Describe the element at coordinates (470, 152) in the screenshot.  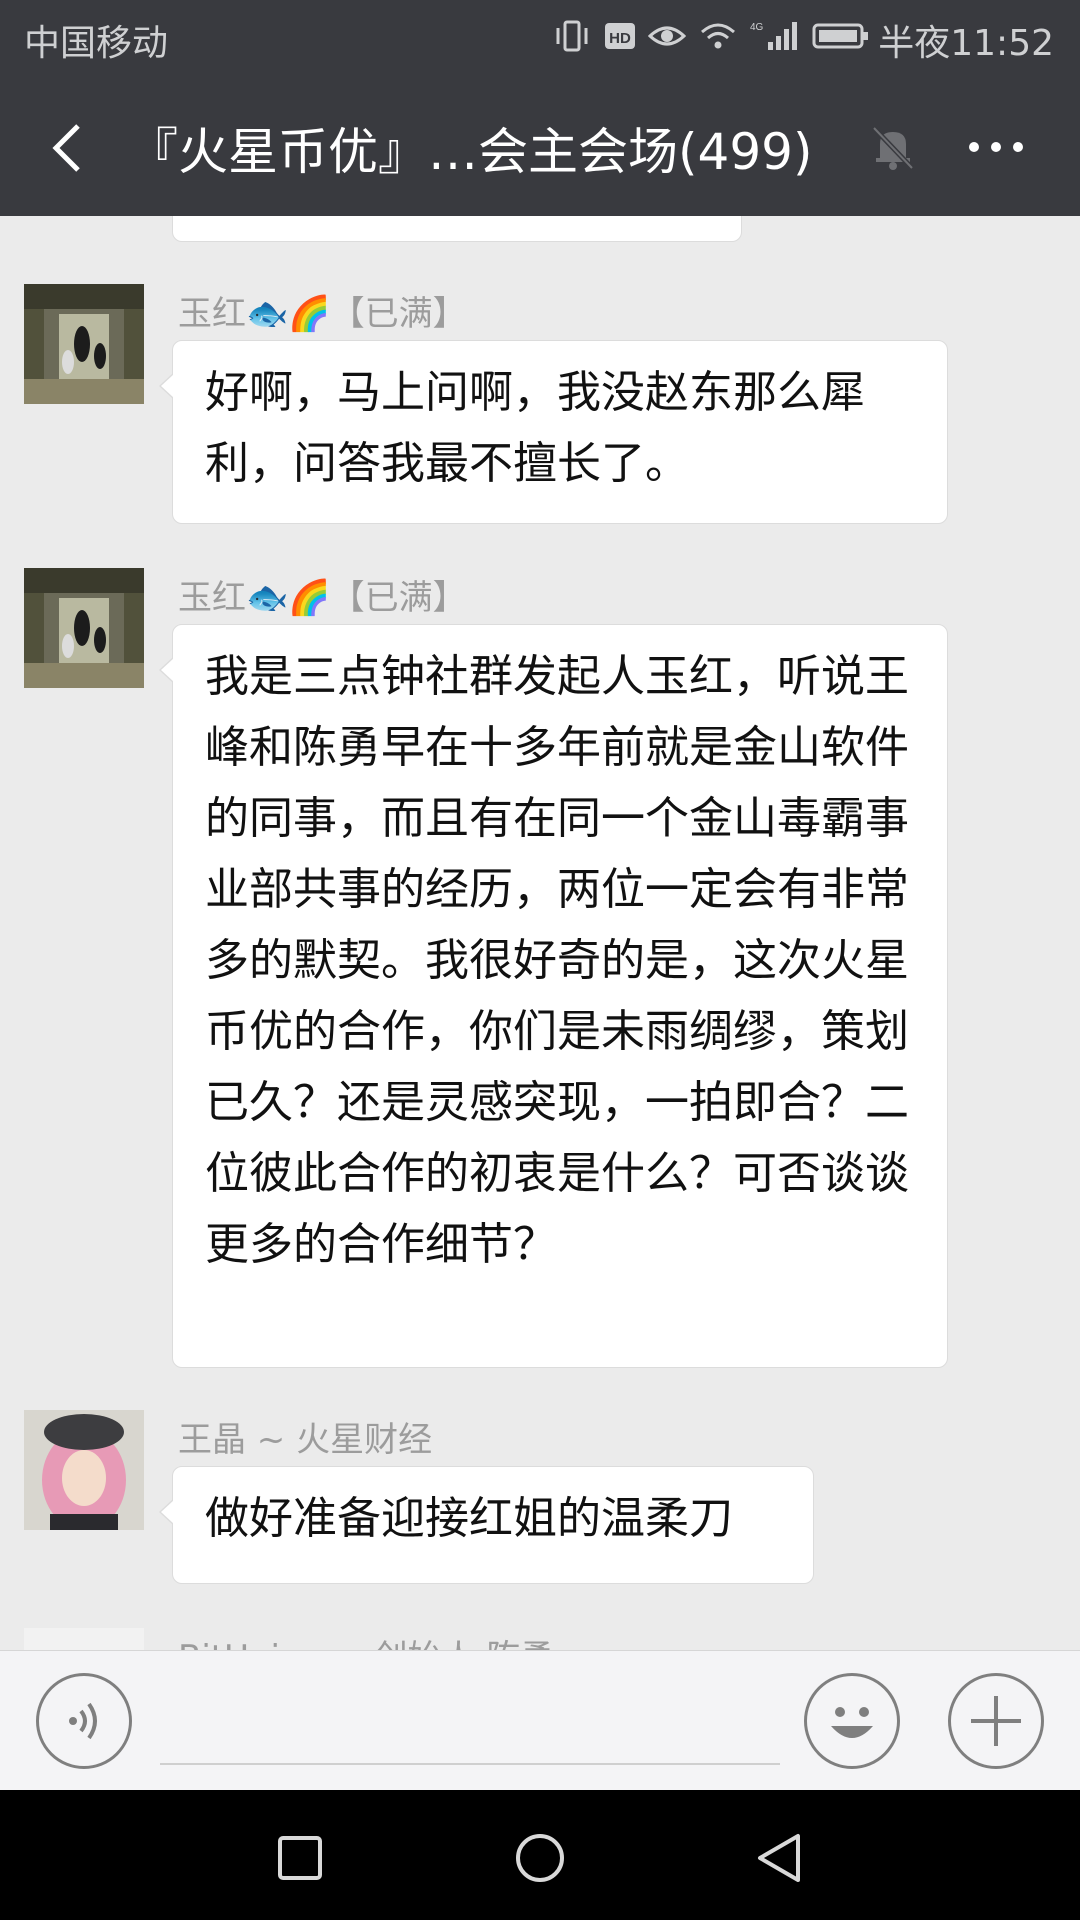
I see `chat-title: 『火星币优』…会主会场(499)` at that location.